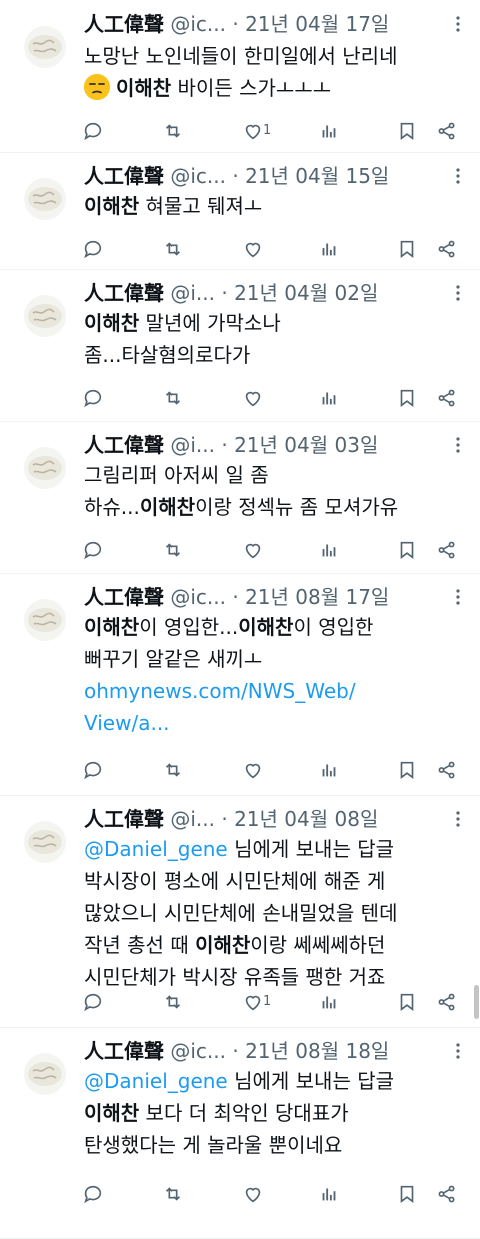 Image resolution: width=480 pixels, height=1239 pixels. I want to click on text-segment: 탄생했다는 게 놀라울 뿐이네요, so click(213, 1145).